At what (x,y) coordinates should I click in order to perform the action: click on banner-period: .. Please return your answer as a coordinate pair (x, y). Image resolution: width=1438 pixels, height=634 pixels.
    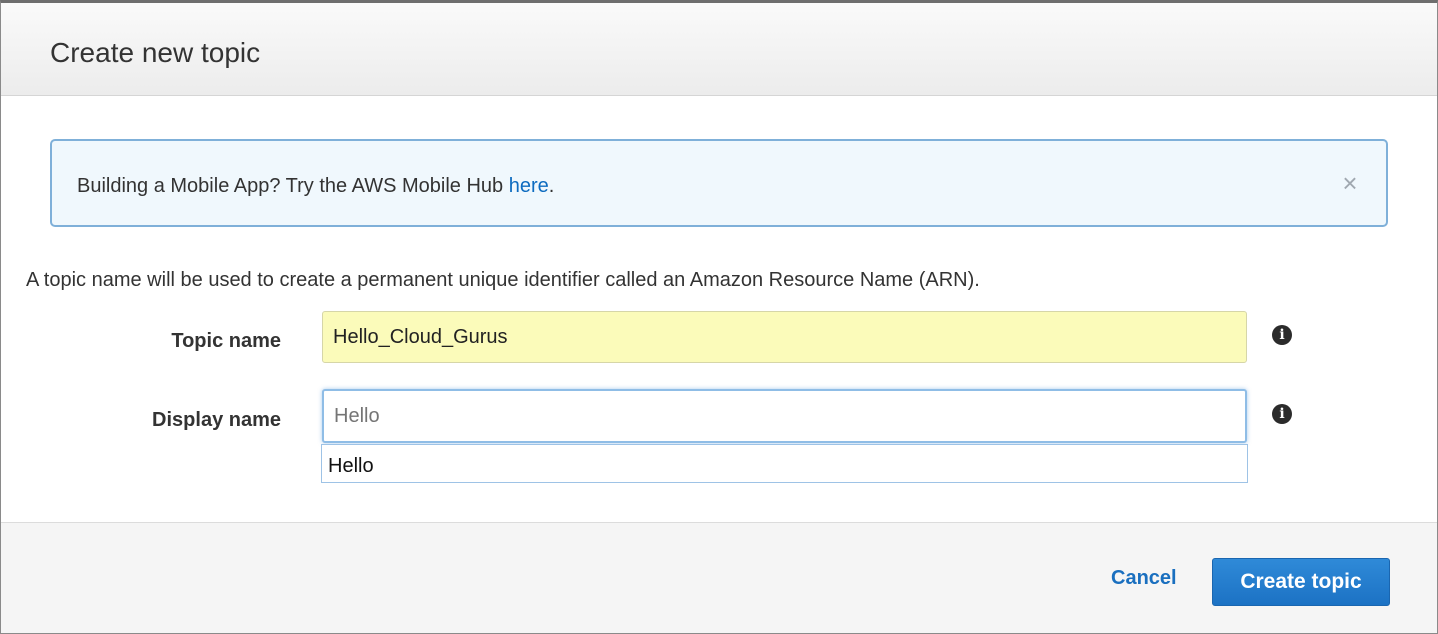
    Looking at the image, I should click on (551, 186).